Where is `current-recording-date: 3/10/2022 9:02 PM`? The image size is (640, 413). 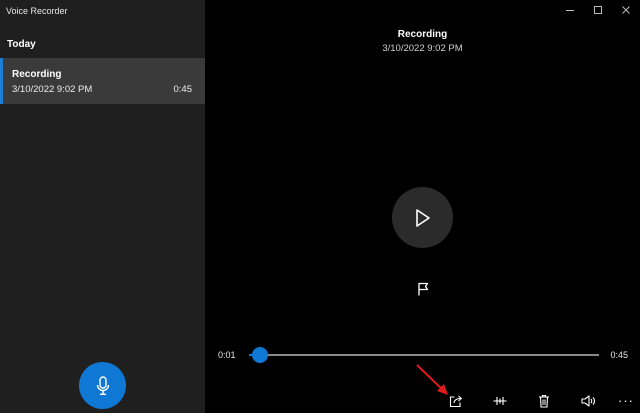
current-recording-date: 3/10/2022 9:02 PM is located at coordinates (422, 48).